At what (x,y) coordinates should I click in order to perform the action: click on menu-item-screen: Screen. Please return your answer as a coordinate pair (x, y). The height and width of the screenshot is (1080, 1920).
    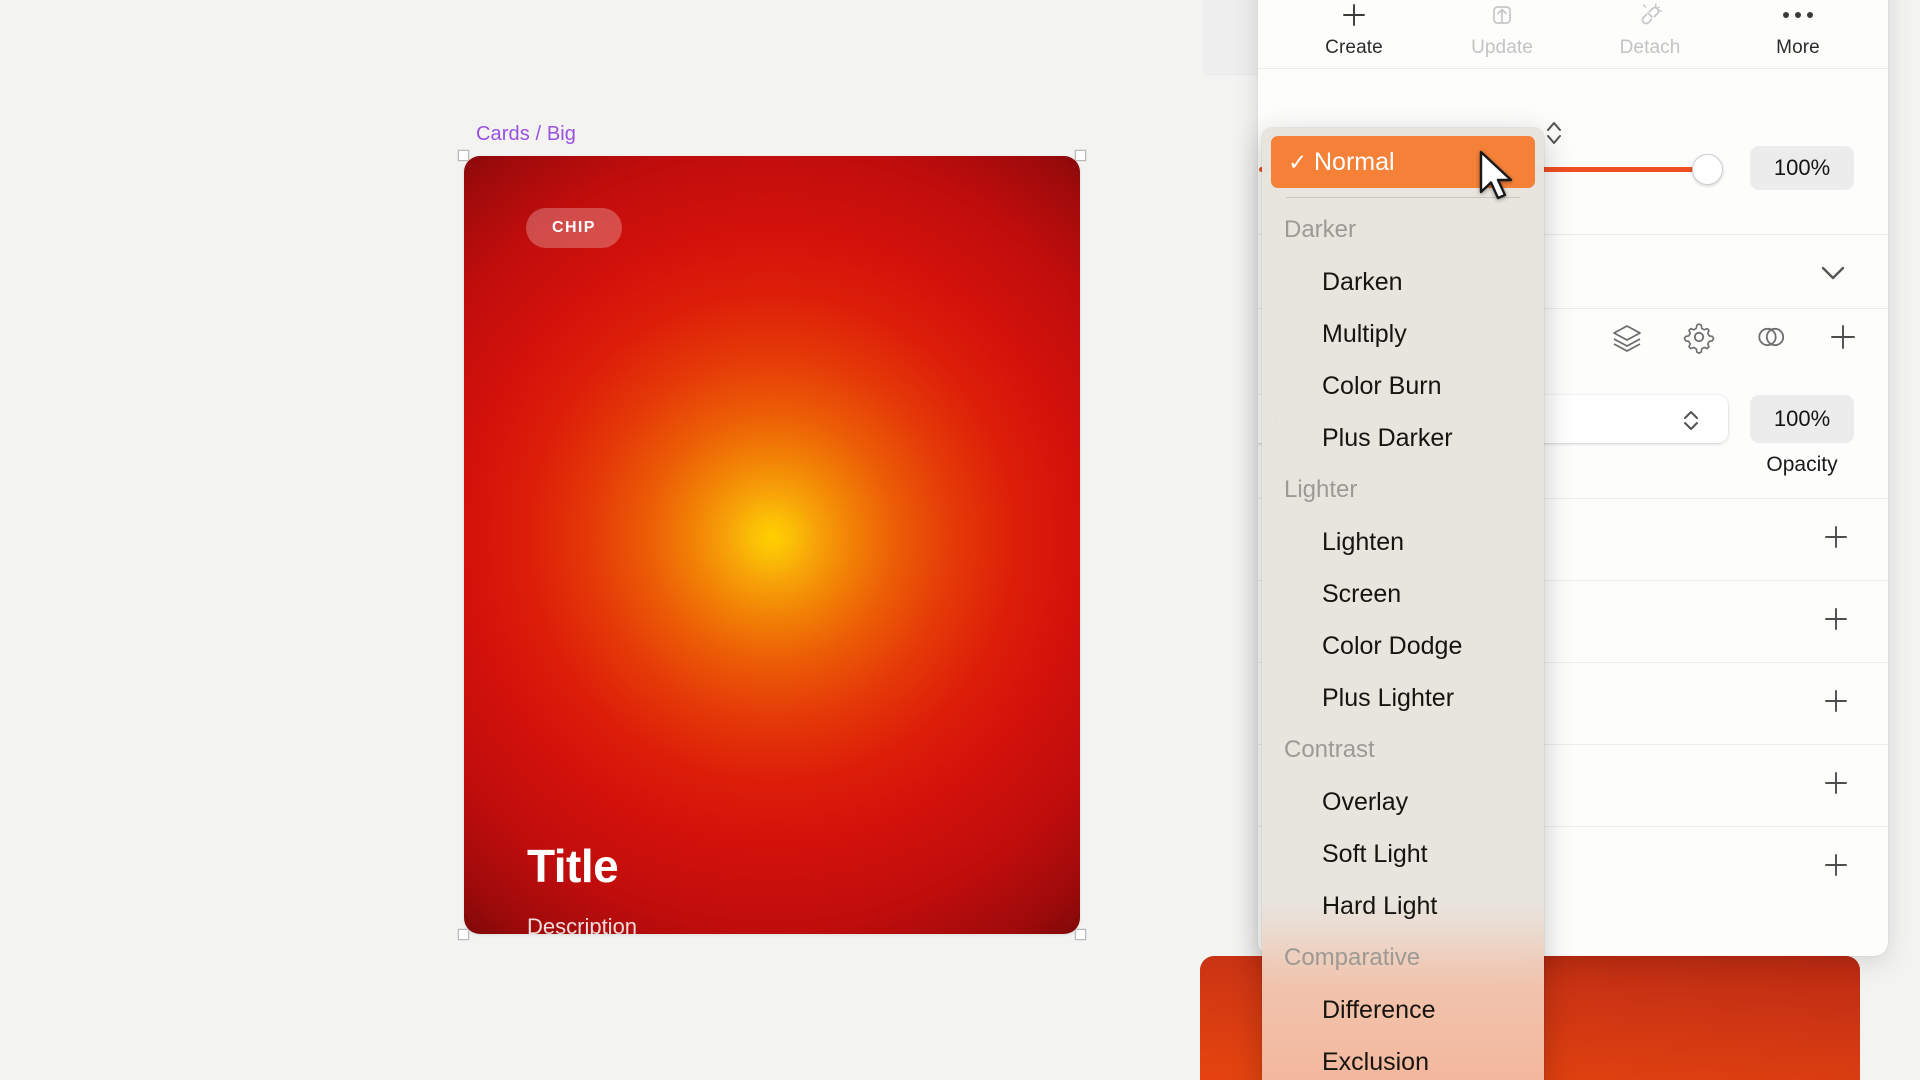
    Looking at the image, I should click on (1403, 594).